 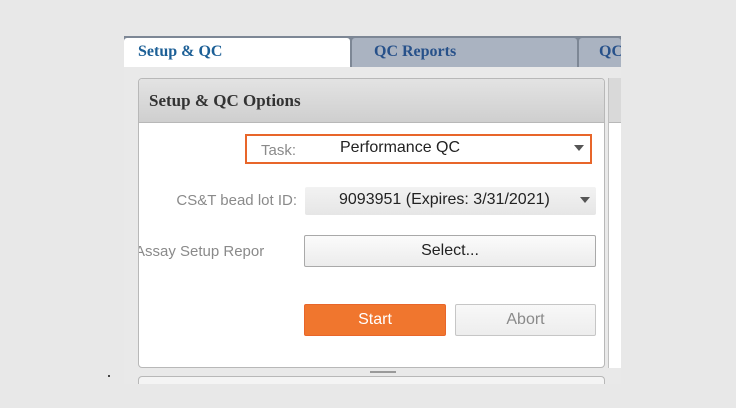 What do you see at coordinates (614, 223) in the screenshot?
I see `adjacent-panel-edge` at bounding box center [614, 223].